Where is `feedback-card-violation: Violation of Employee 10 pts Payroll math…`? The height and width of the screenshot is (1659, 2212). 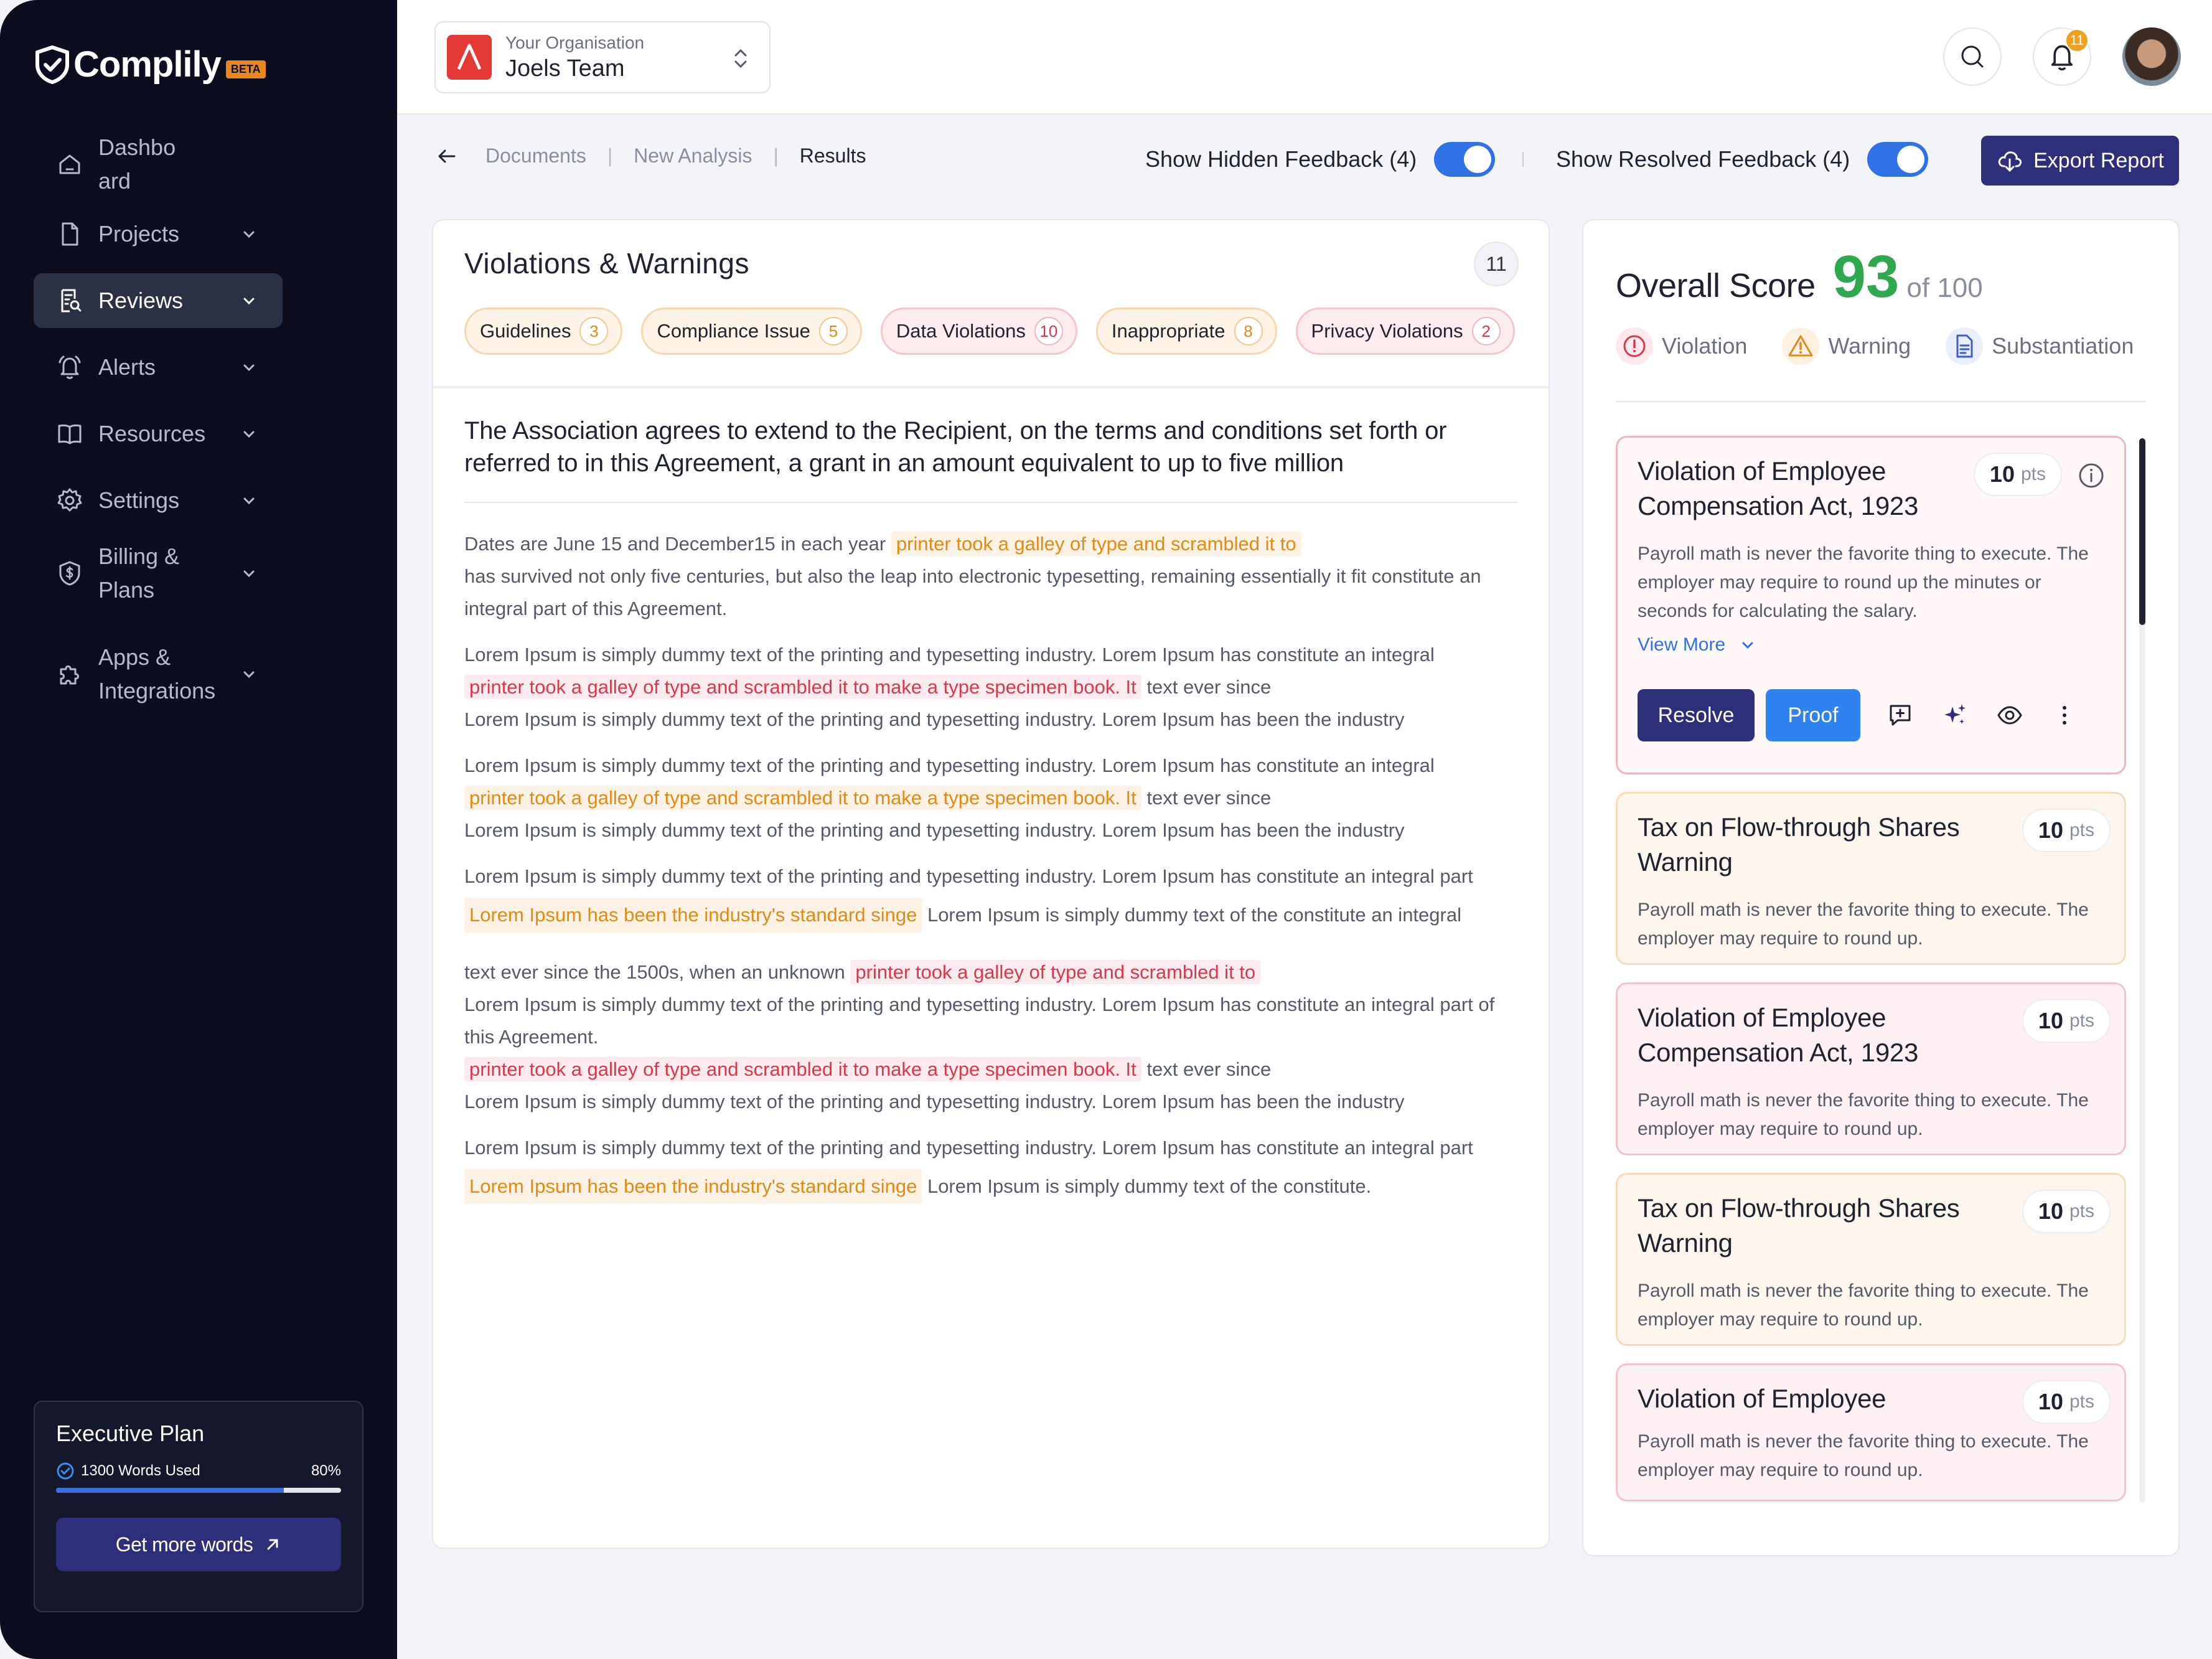 feedback-card-violation: Violation of Employee 10 pts Payroll math… is located at coordinates (1871, 1432).